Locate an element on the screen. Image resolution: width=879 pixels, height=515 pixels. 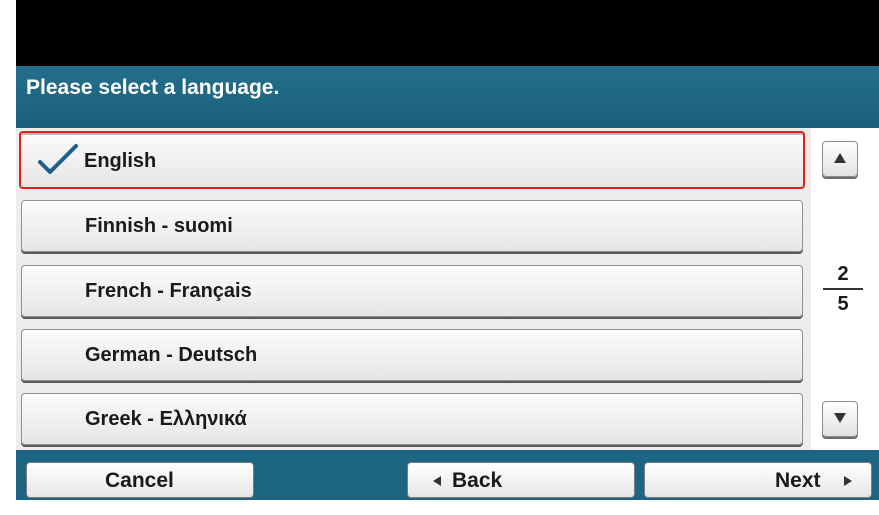
current-page: 2 is located at coordinates (843, 274).